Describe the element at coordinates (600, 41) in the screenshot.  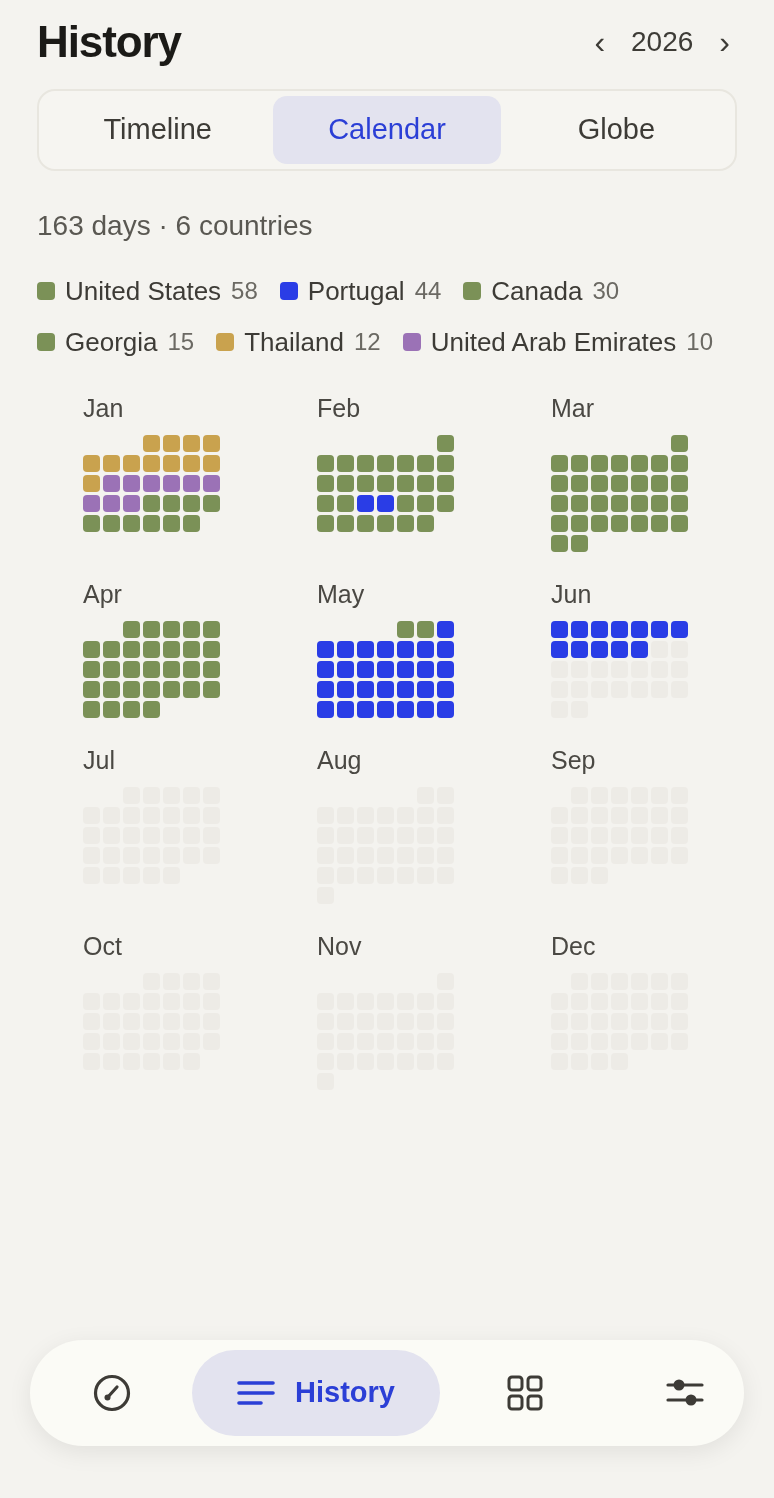
I see `previous-year-button: ‹` at that location.